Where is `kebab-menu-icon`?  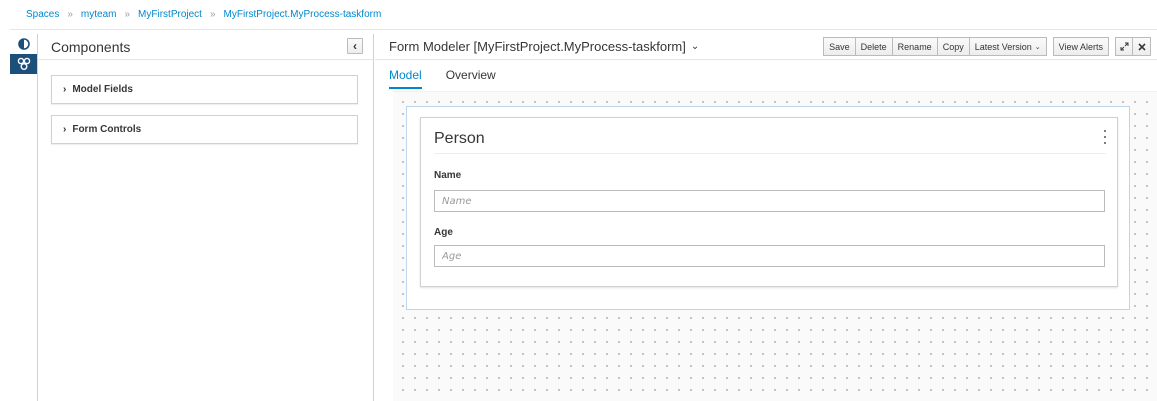 kebab-menu-icon is located at coordinates (1105, 137).